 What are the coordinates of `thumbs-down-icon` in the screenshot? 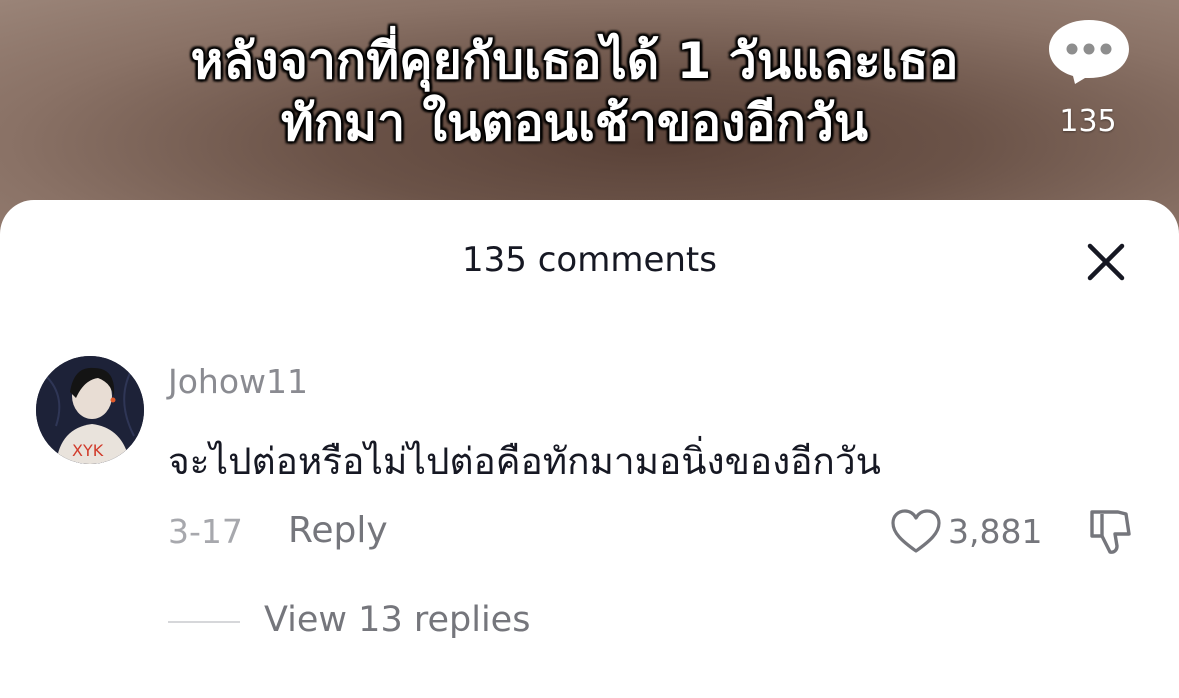 It's located at (1108, 532).